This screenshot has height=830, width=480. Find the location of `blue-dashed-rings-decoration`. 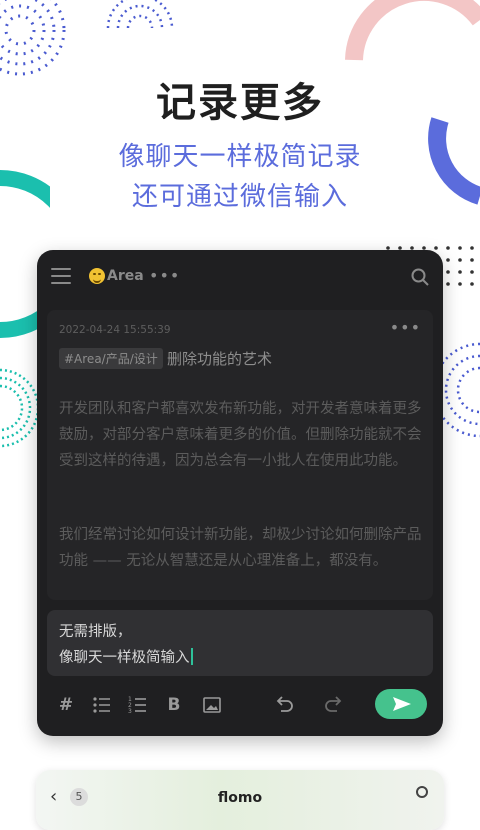

blue-dashed-rings-decoration is located at coordinates (460, 390).